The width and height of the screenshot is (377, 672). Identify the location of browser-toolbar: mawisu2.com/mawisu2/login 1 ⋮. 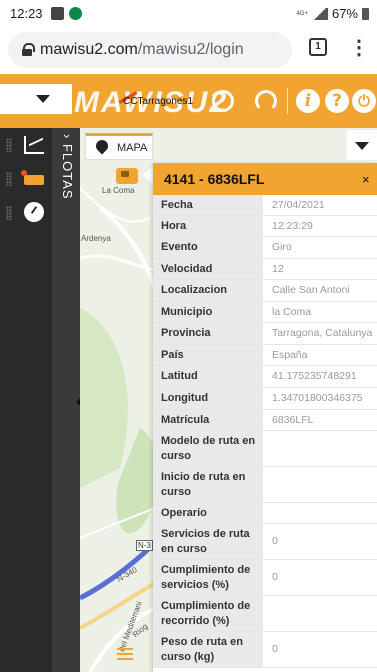
(188, 51).